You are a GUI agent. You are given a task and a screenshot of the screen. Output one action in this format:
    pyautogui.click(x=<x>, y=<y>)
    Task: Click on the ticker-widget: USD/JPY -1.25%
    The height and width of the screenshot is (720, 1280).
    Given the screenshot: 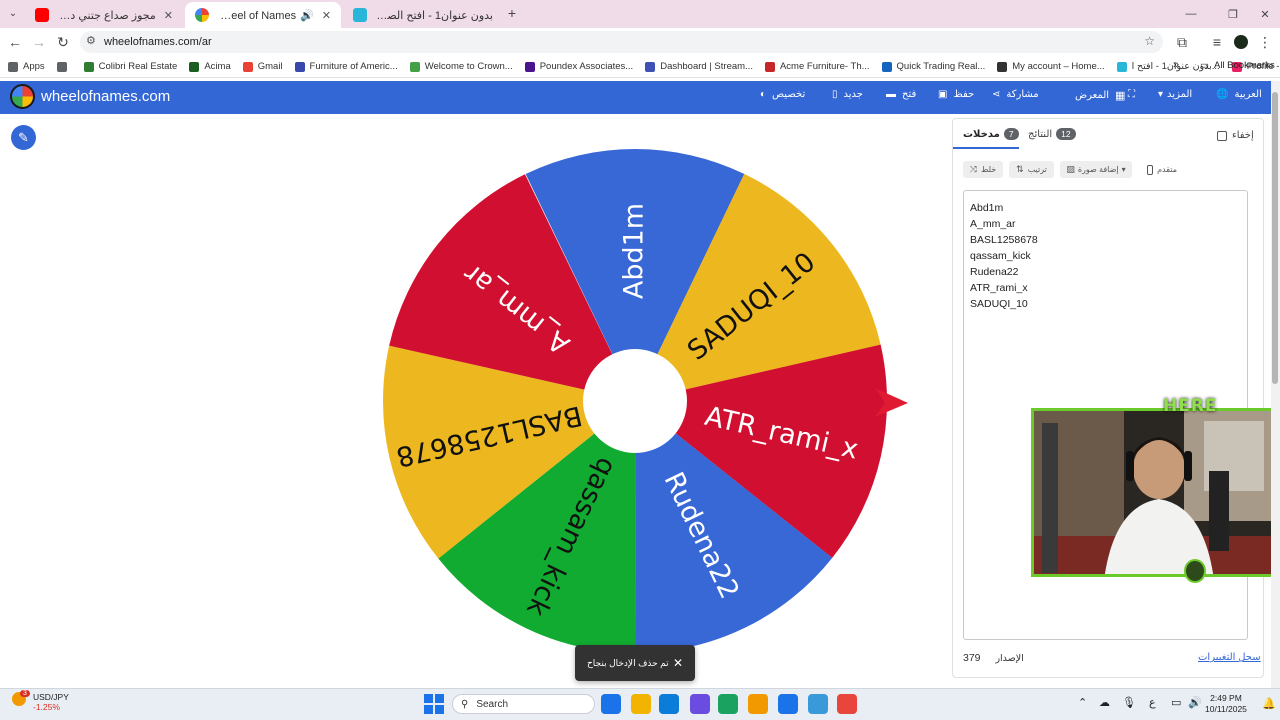 What is the action you would take?
    pyautogui.click(x=51, y=702)
    